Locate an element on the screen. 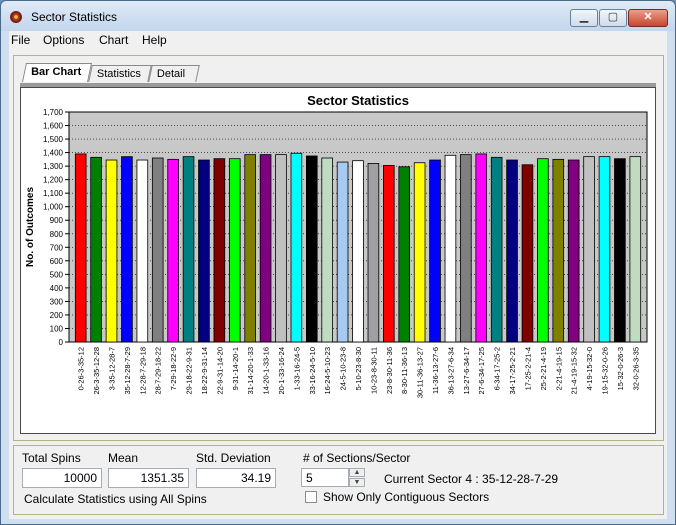 The height and width of the screenshot is (525, 676). tab-statistics: Statistics is located at coordinates (120, 73).